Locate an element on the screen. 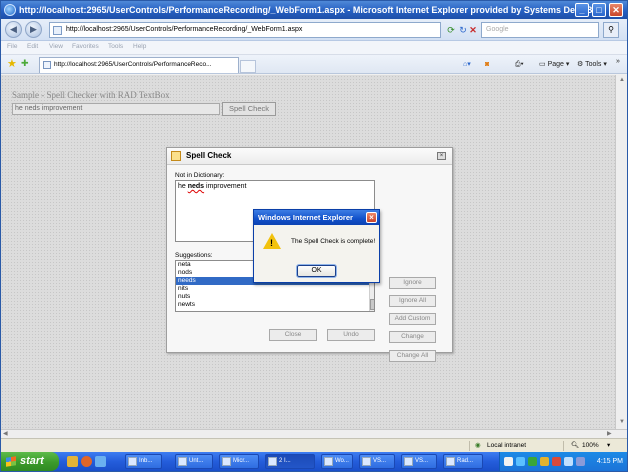  stop-icon: ✕ is located at coordinates (473, 30).